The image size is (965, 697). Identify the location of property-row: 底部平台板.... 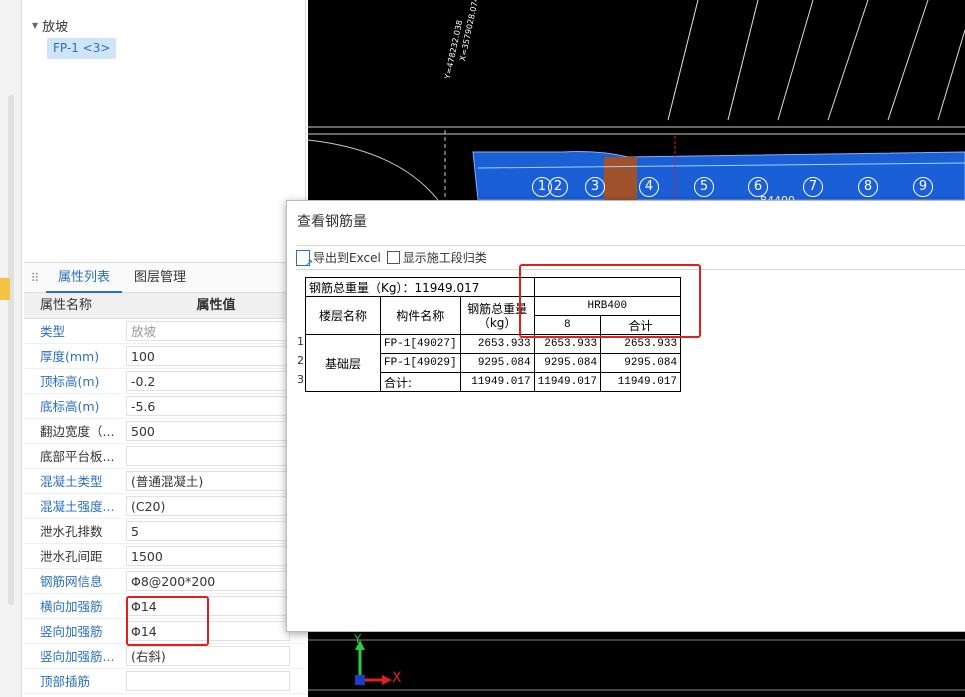
(165, 456).